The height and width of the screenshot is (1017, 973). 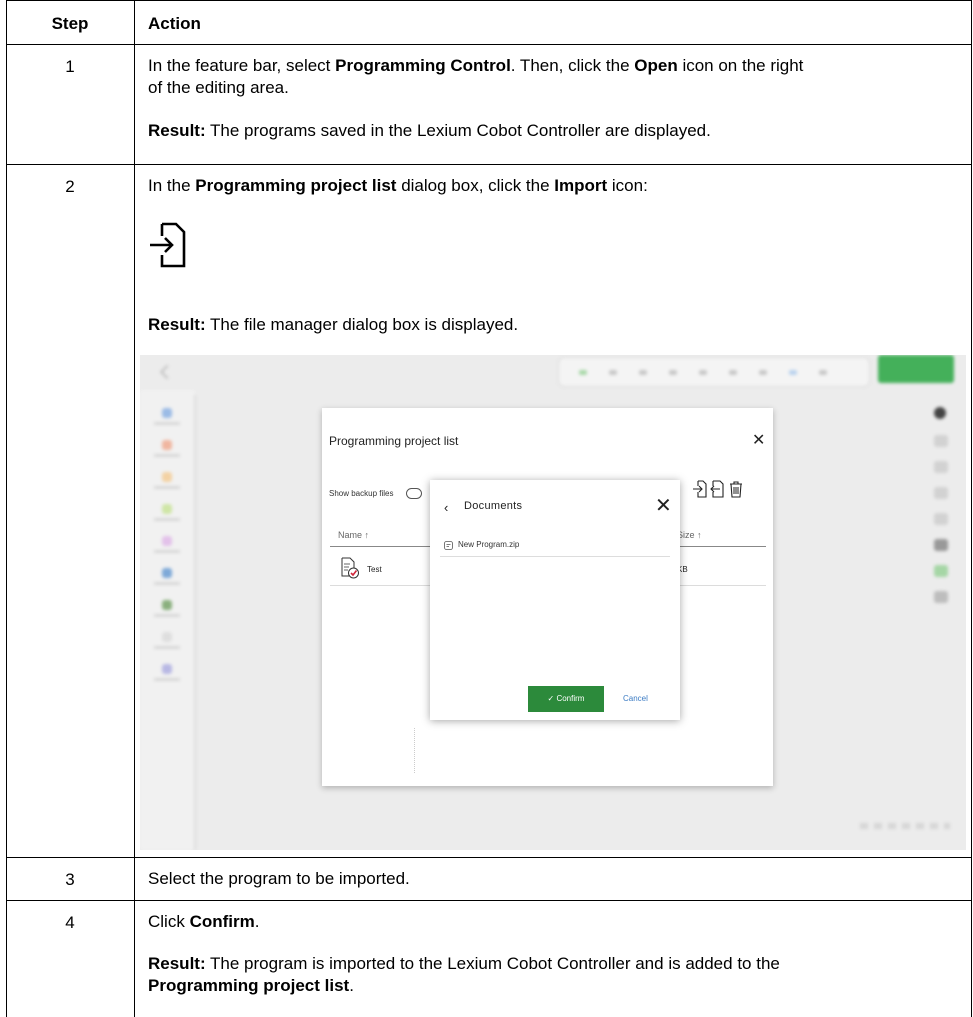 I want to click on run-button, so click(x=916, y=369).